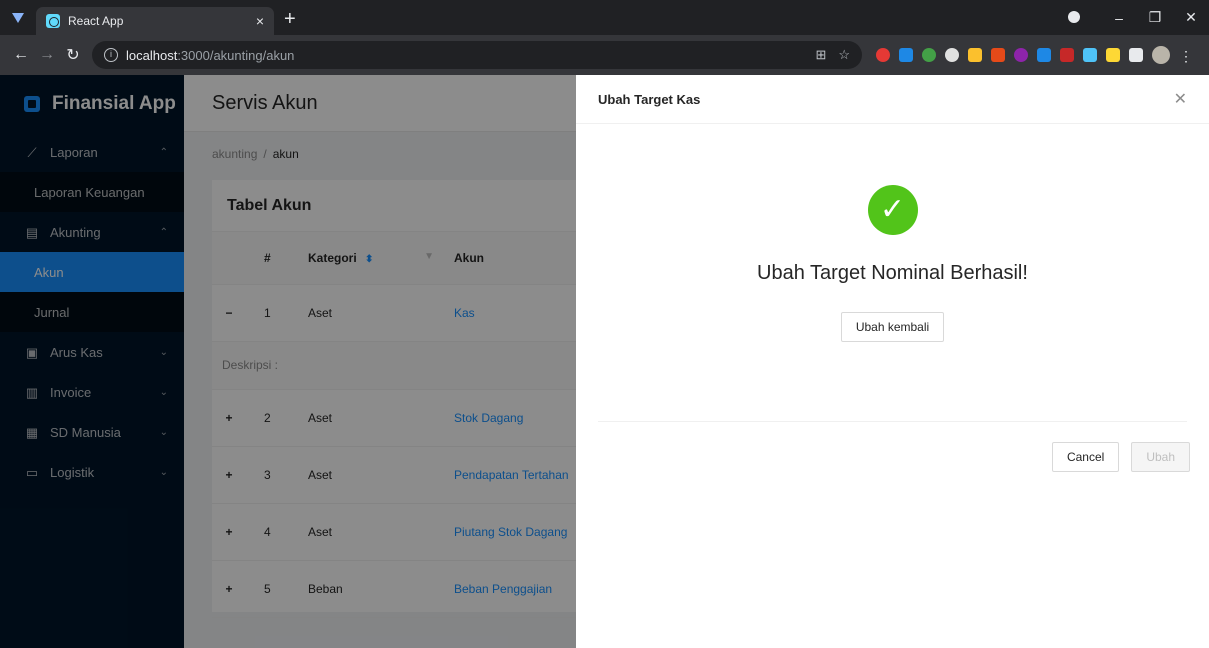 The image size is (1209, 648). Describe the element at coordinates (1021, 55) in the screenshot. I see `extension-lens-icon` at that location.